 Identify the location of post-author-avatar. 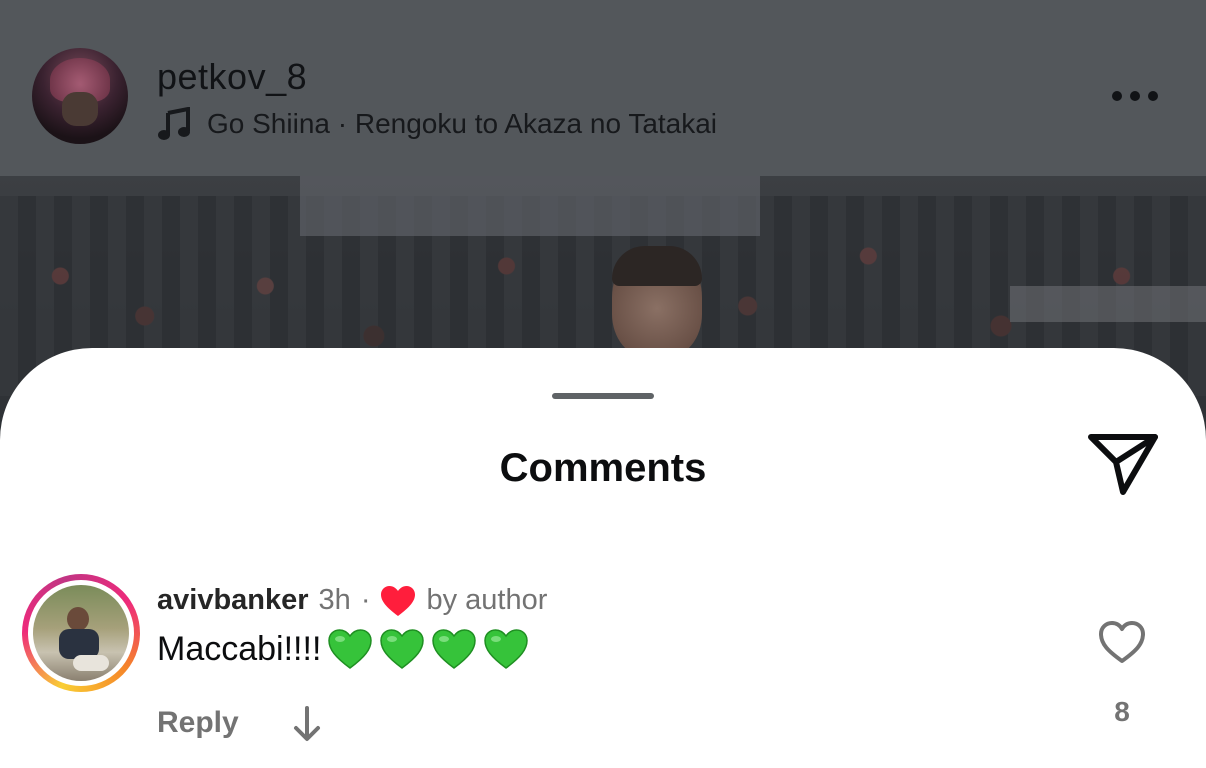
(80, 96).